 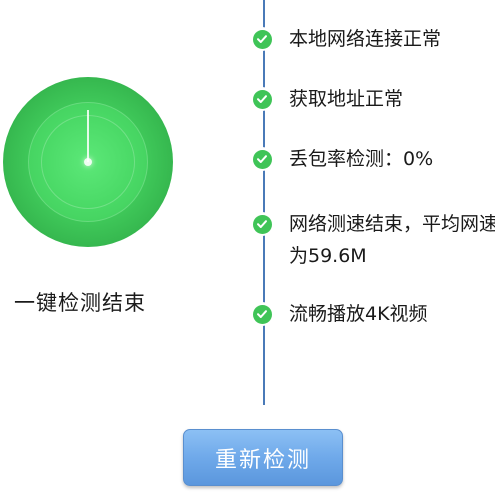 I want to click on step-item-4k-playback: 流畅播放4K视频, so click(x=372, y=316).